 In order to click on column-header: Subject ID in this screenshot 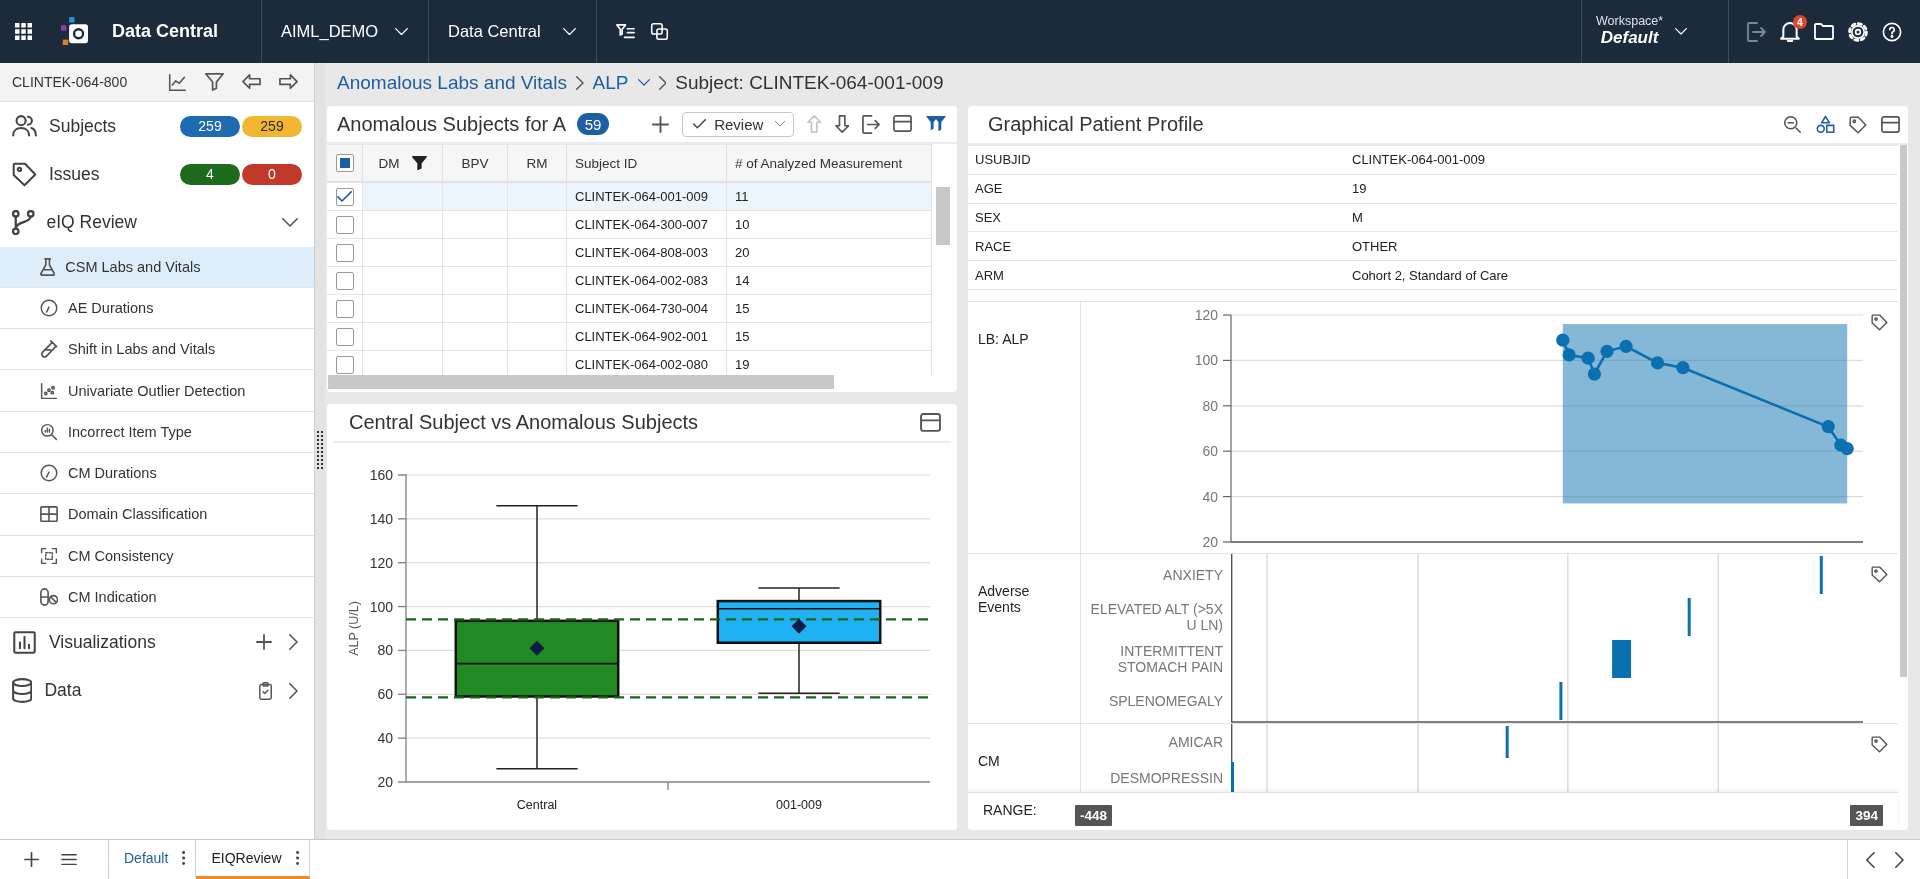, I will do `click(647, 163)`.